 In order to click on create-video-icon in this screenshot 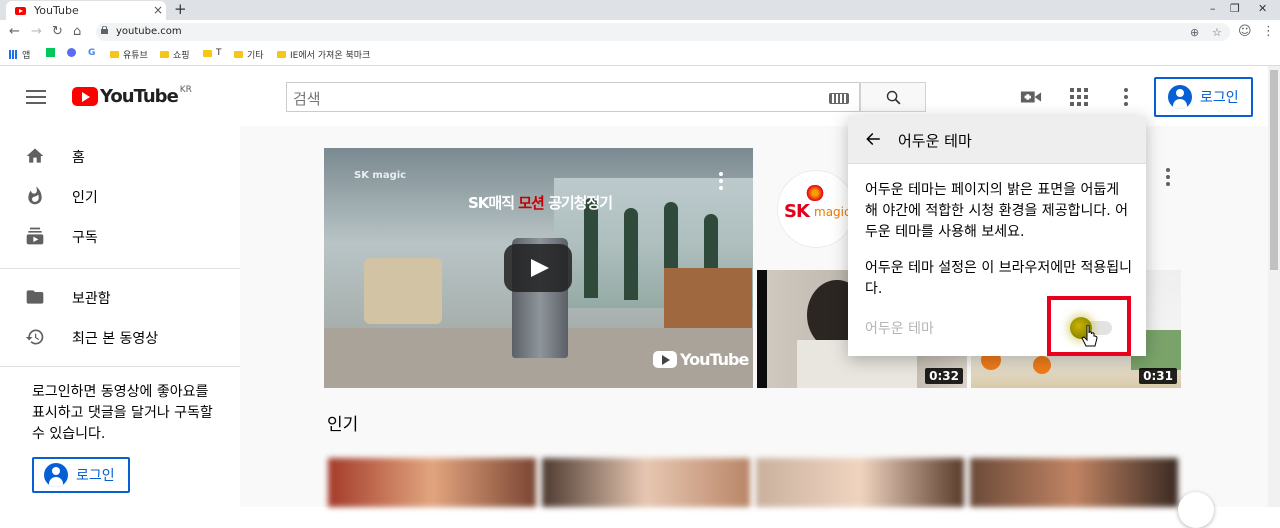, I will do `click(1031, 97)`.